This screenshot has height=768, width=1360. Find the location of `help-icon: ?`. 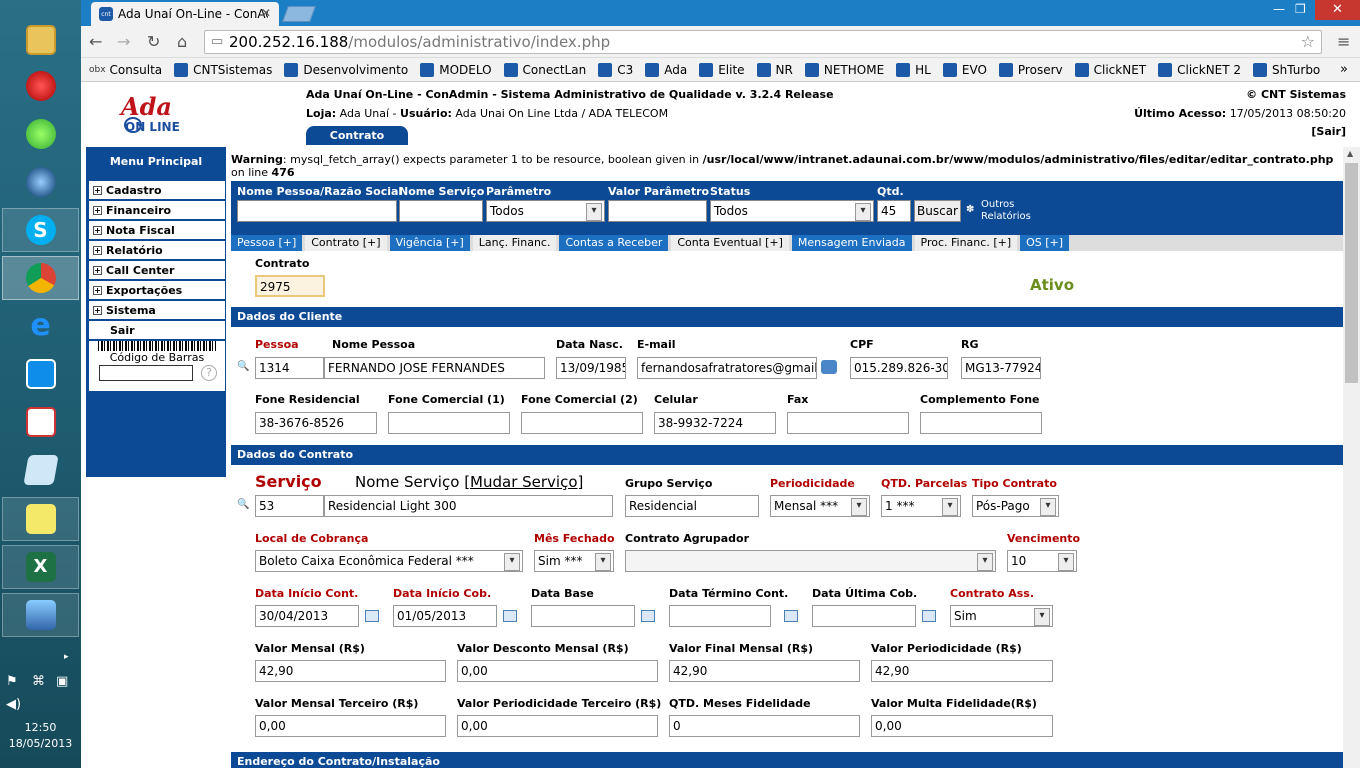

help-icon: ? is located at coordinates (209, 373).